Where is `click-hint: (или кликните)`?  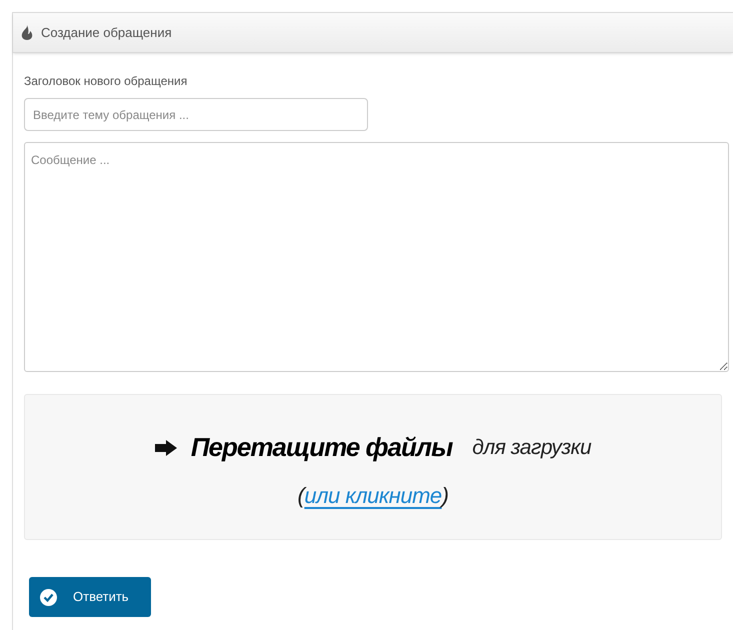 click-hint: (или кликните) is located at coordinates (373, 496).